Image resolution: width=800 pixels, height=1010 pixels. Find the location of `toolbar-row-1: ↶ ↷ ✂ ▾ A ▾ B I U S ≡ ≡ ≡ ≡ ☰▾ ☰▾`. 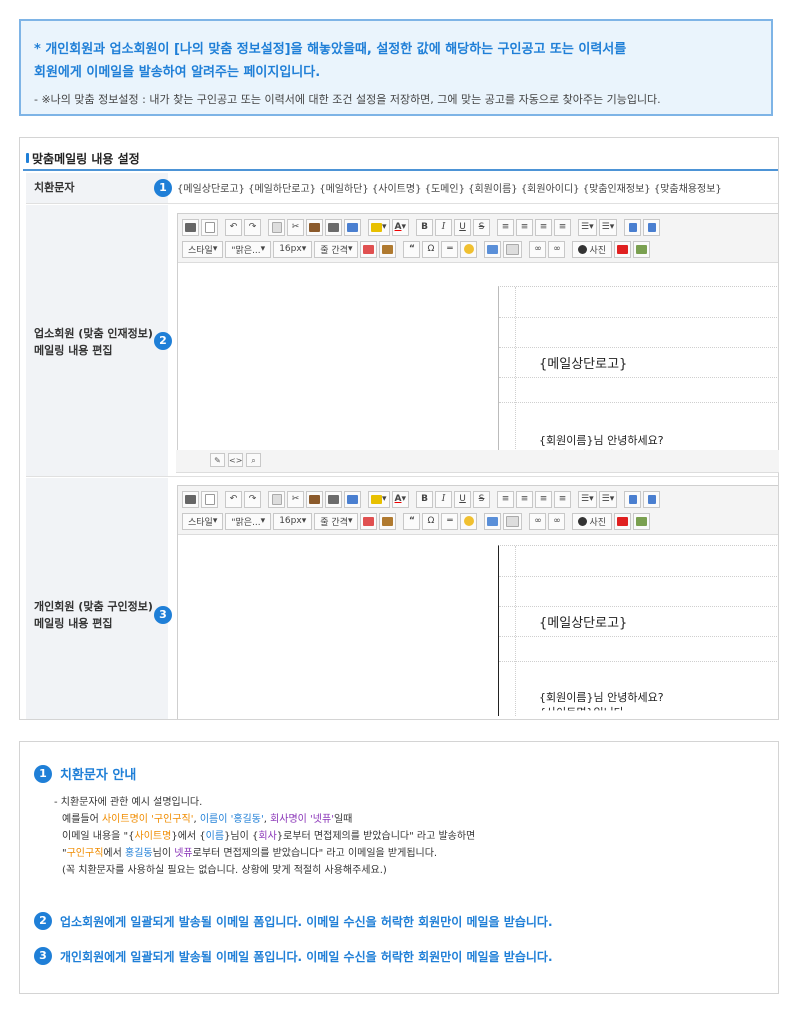

toolbar-row-1: ↶ ↷ ✂ ▾ A ▾ B I U S ≡ ≡ ≡ ≡ ☰▾ ☰▾ is located at coordinates (422, 227).